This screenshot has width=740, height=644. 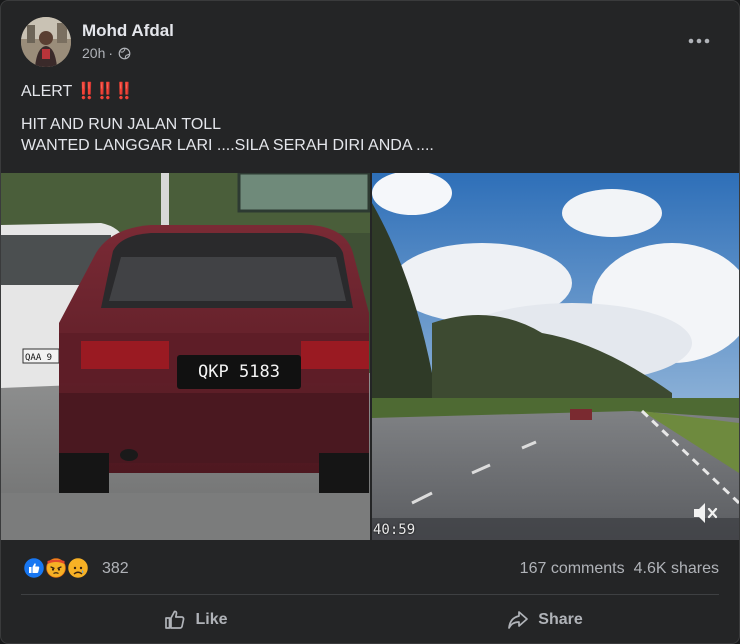 What do you see at coordinates (124, 53) in the screenshot?
I see `globe-icon` at bounding box center [124, 53].